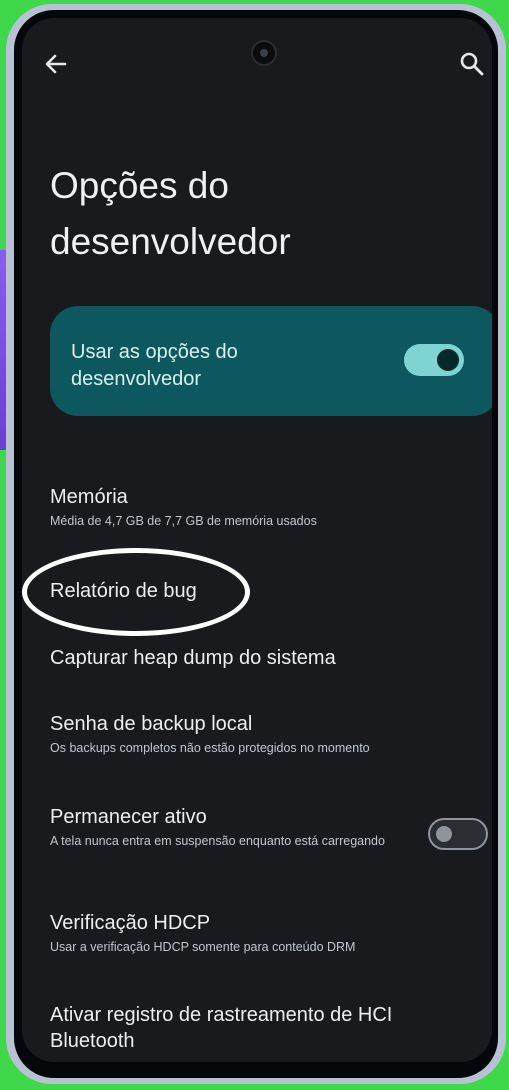 The width and height of the screenshot is (509, 1090). What do you see at coordinates (154, 365) in the screenshot?
I see `master-switch-label: Usar as opções do desenvolvedor` at bounding box center [154, 365].